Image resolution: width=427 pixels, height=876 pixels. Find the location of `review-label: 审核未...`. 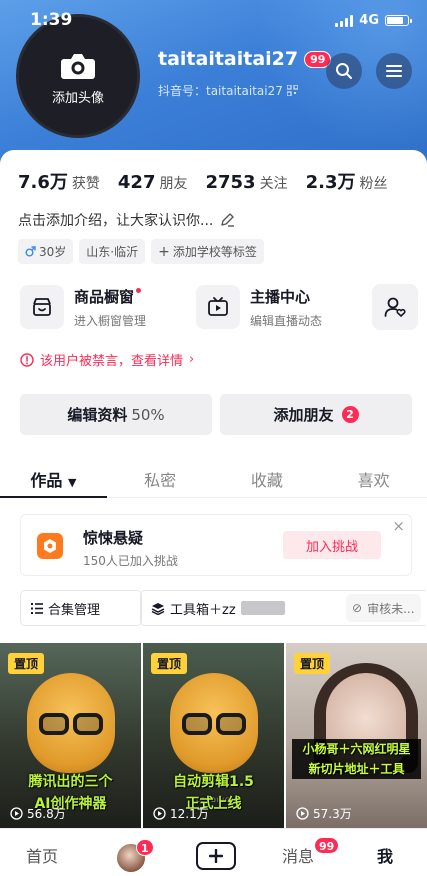

review-label: 审核未... is located at coordinates (391, 608).